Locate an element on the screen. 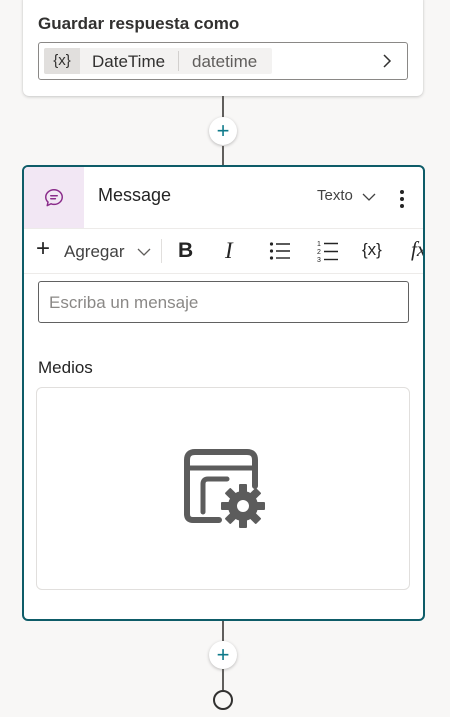 The image size is (450, 717). italic-button: I is located at coordinates (229, 251).